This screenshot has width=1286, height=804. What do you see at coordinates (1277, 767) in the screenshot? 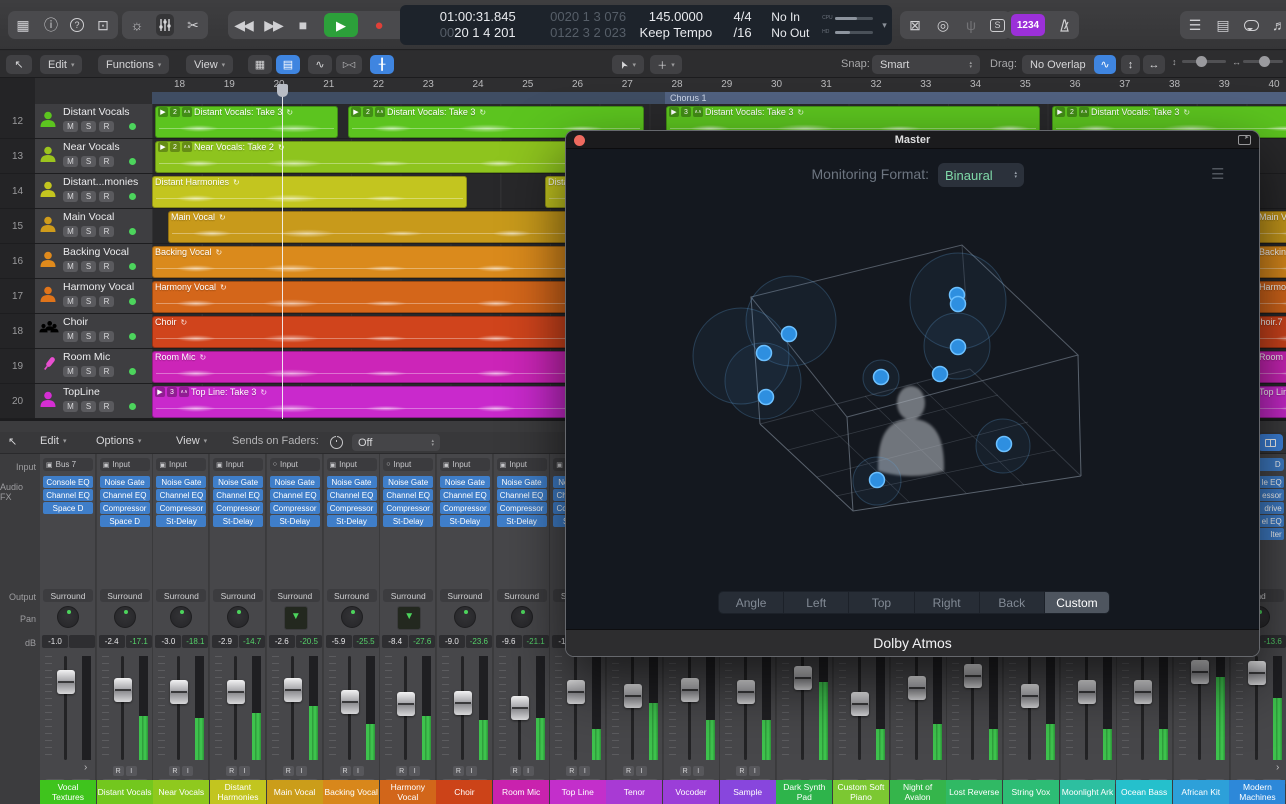
I see `expand-right-icon: ›` at bounding box center [1277, 767].